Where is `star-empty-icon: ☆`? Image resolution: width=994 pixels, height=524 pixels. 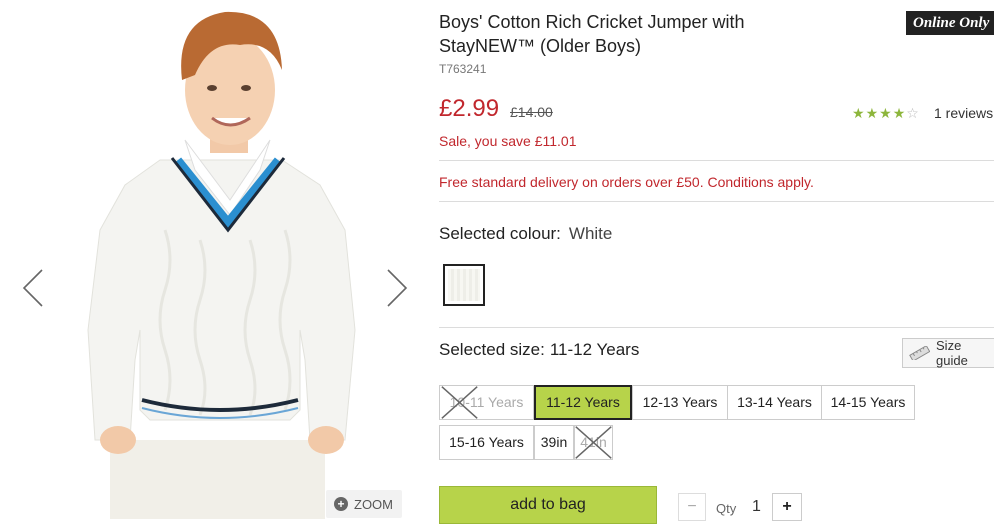 star-empty-icon: ☆ is located at coordinates (912, 113).